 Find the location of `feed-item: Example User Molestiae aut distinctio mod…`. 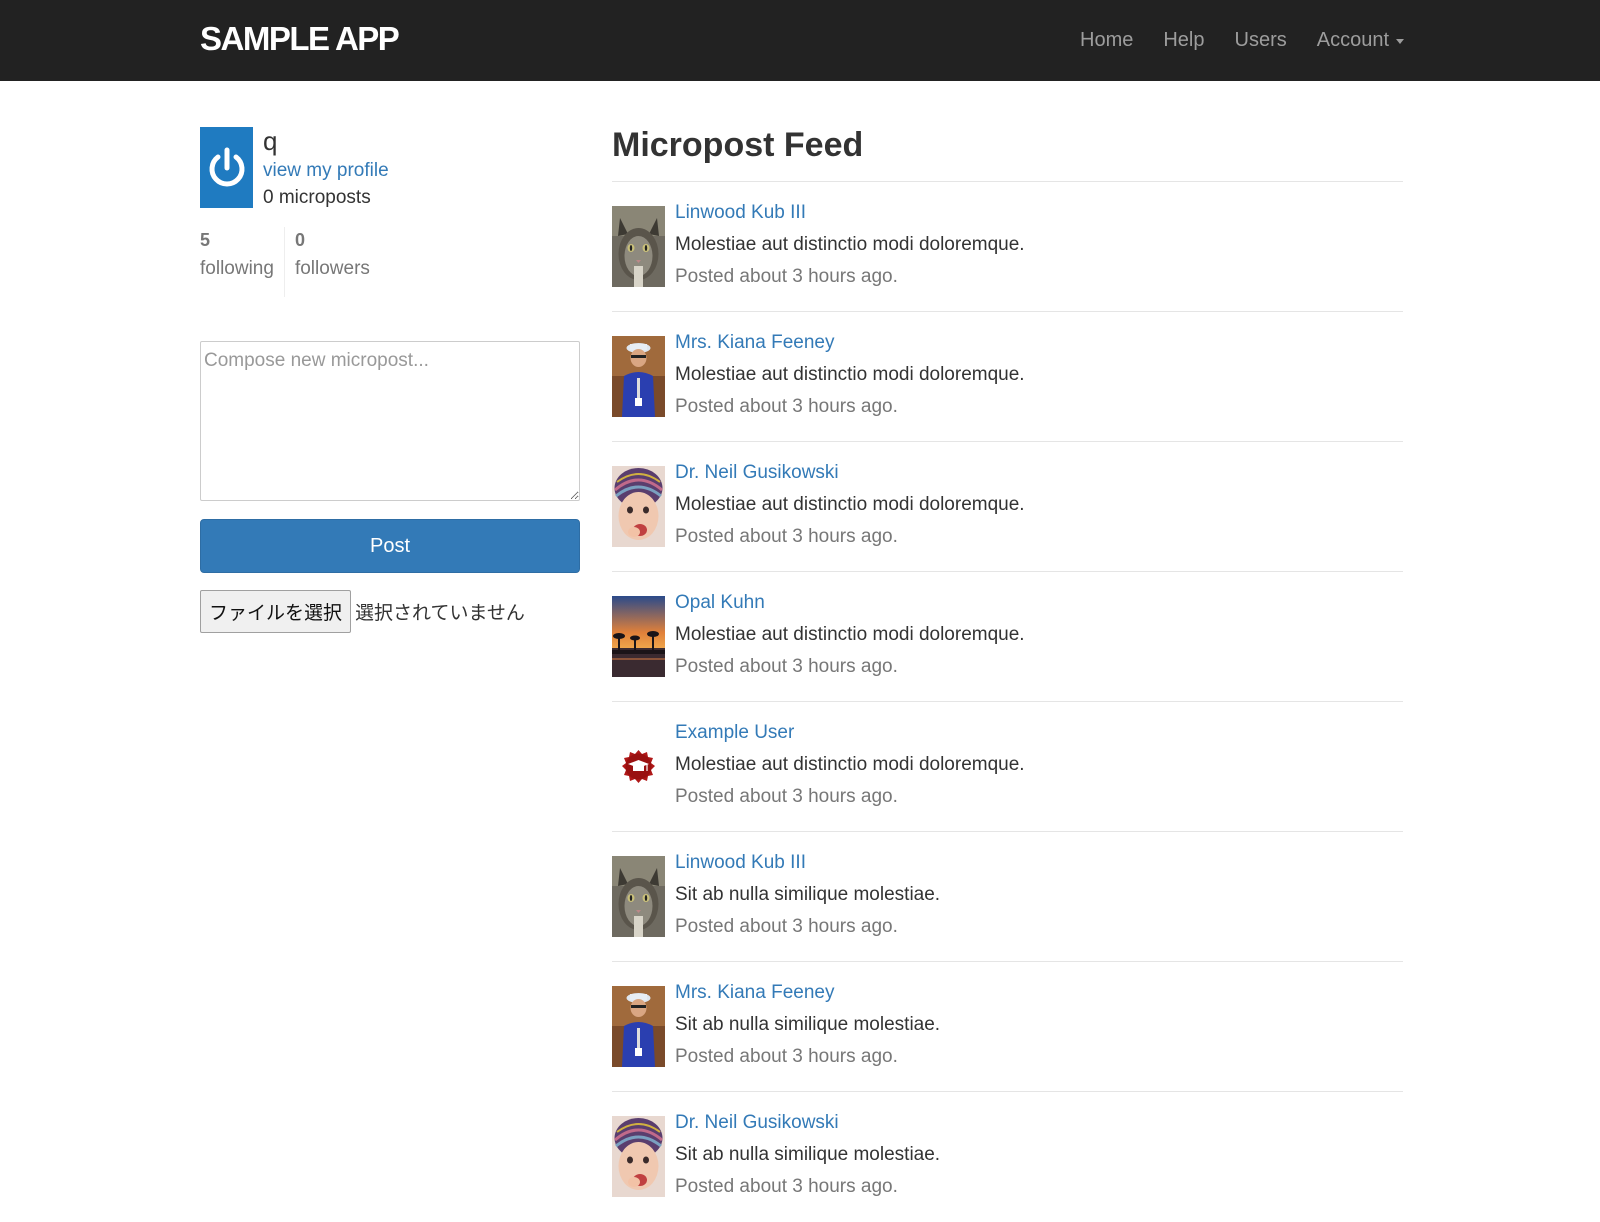

feed-item: Example User Molestiae aut distinctio mod… is located at coordinates (1007, 767).